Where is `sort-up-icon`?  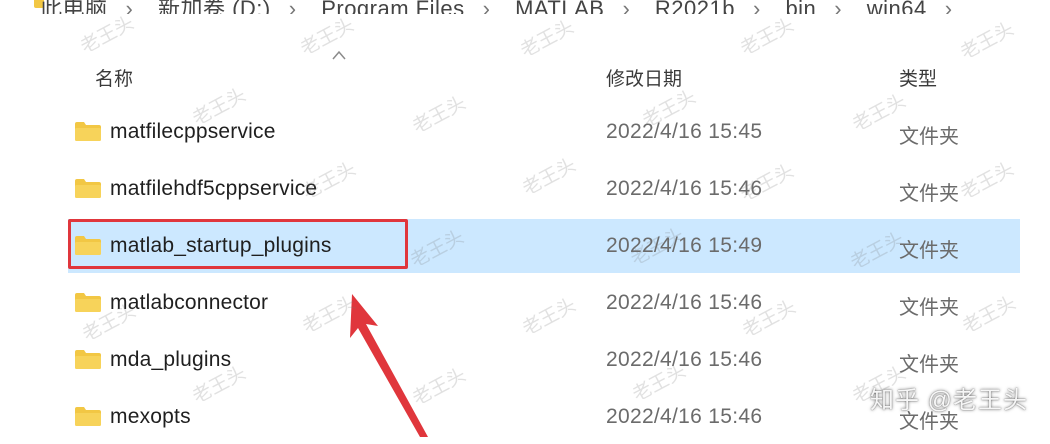
sort-up-icon is located at coordinates (339, 55).